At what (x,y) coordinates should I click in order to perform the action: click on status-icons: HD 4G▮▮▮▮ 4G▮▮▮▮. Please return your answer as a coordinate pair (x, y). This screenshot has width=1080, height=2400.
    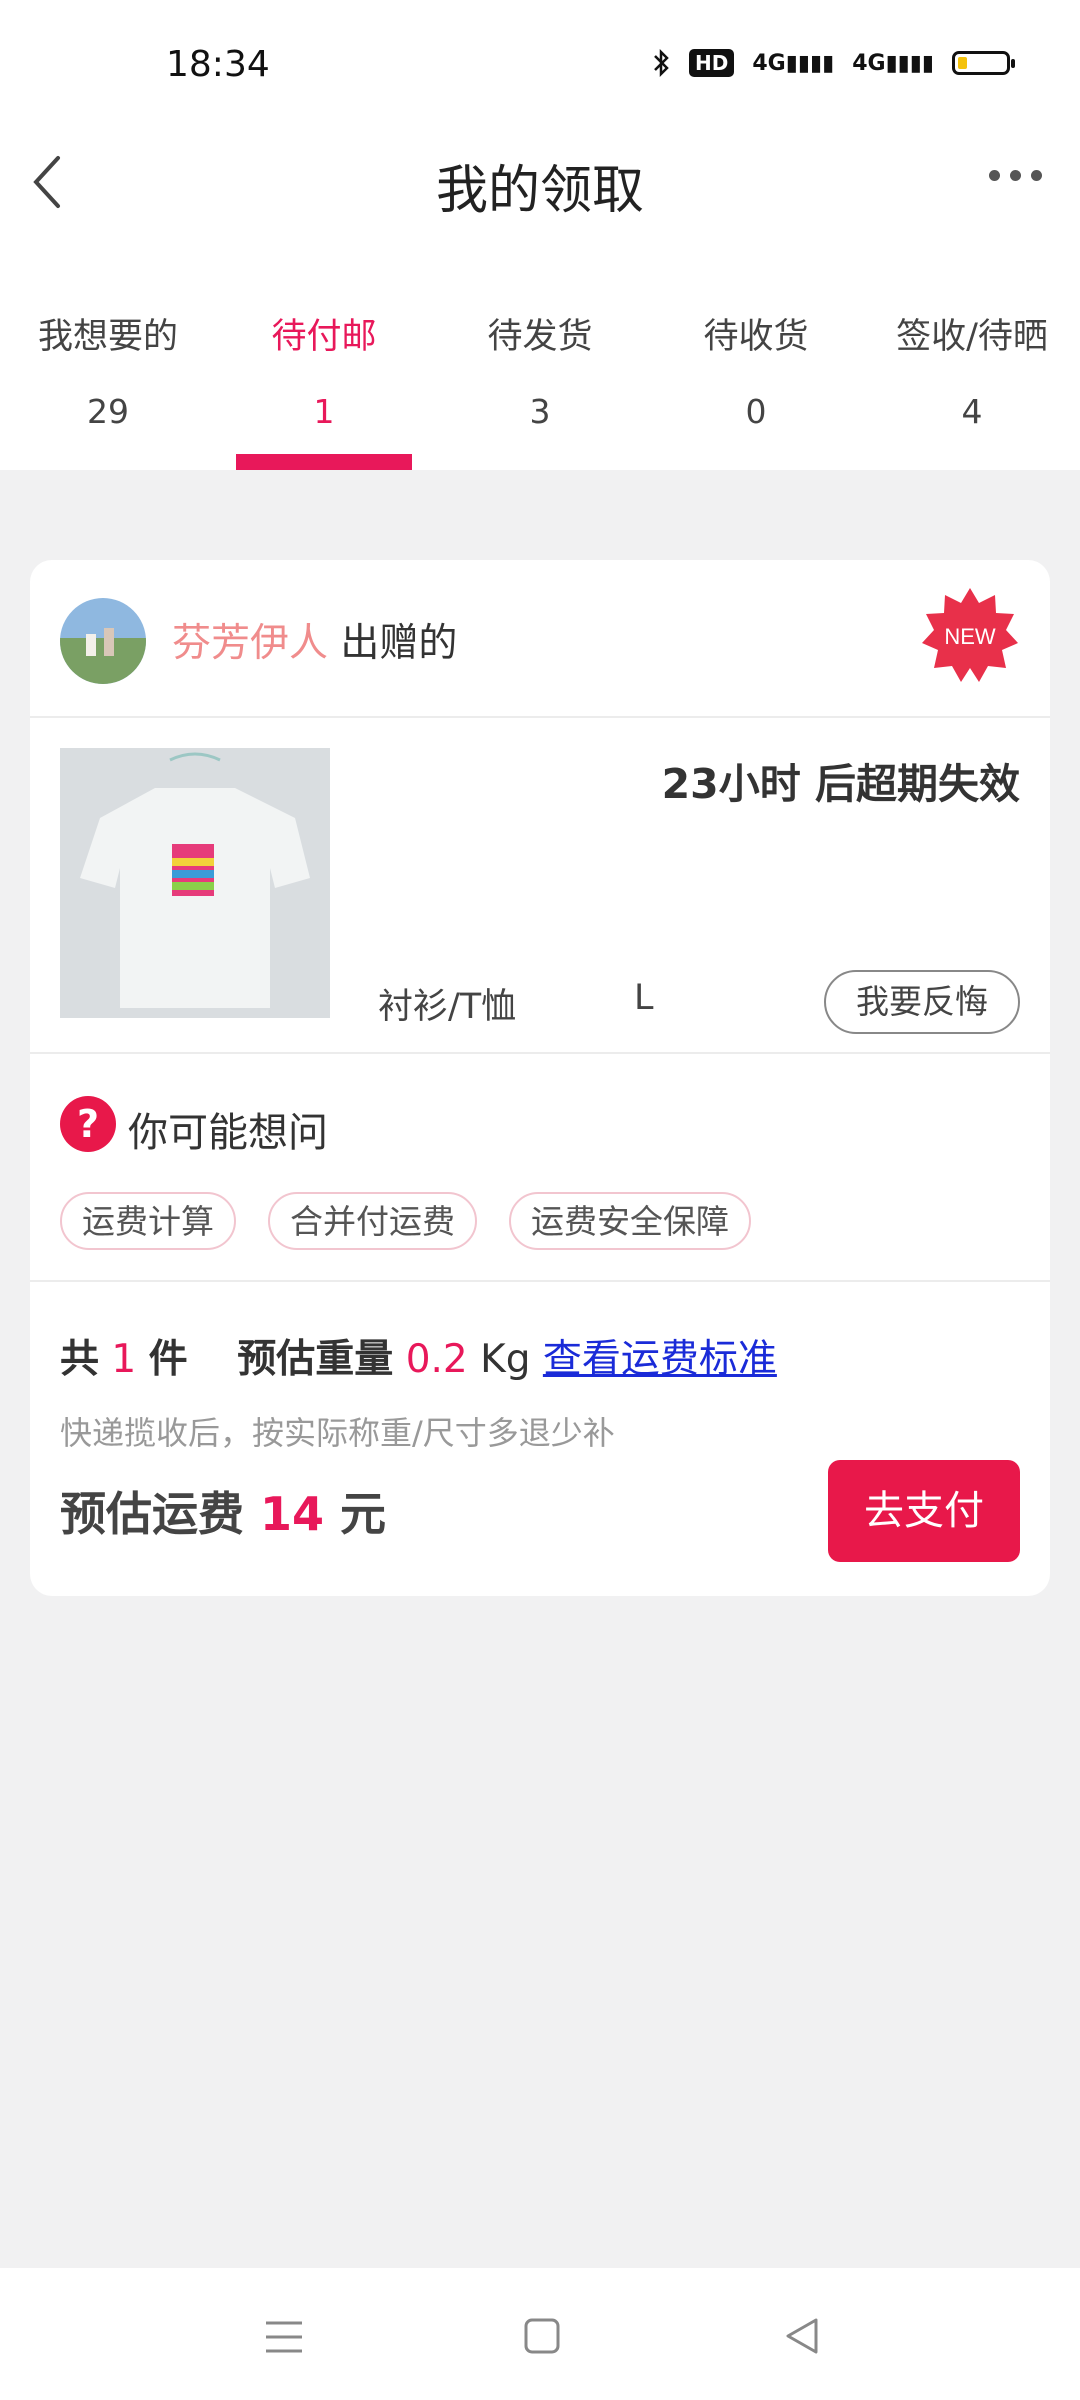
    Looking at the image, I should click on (833, 63).